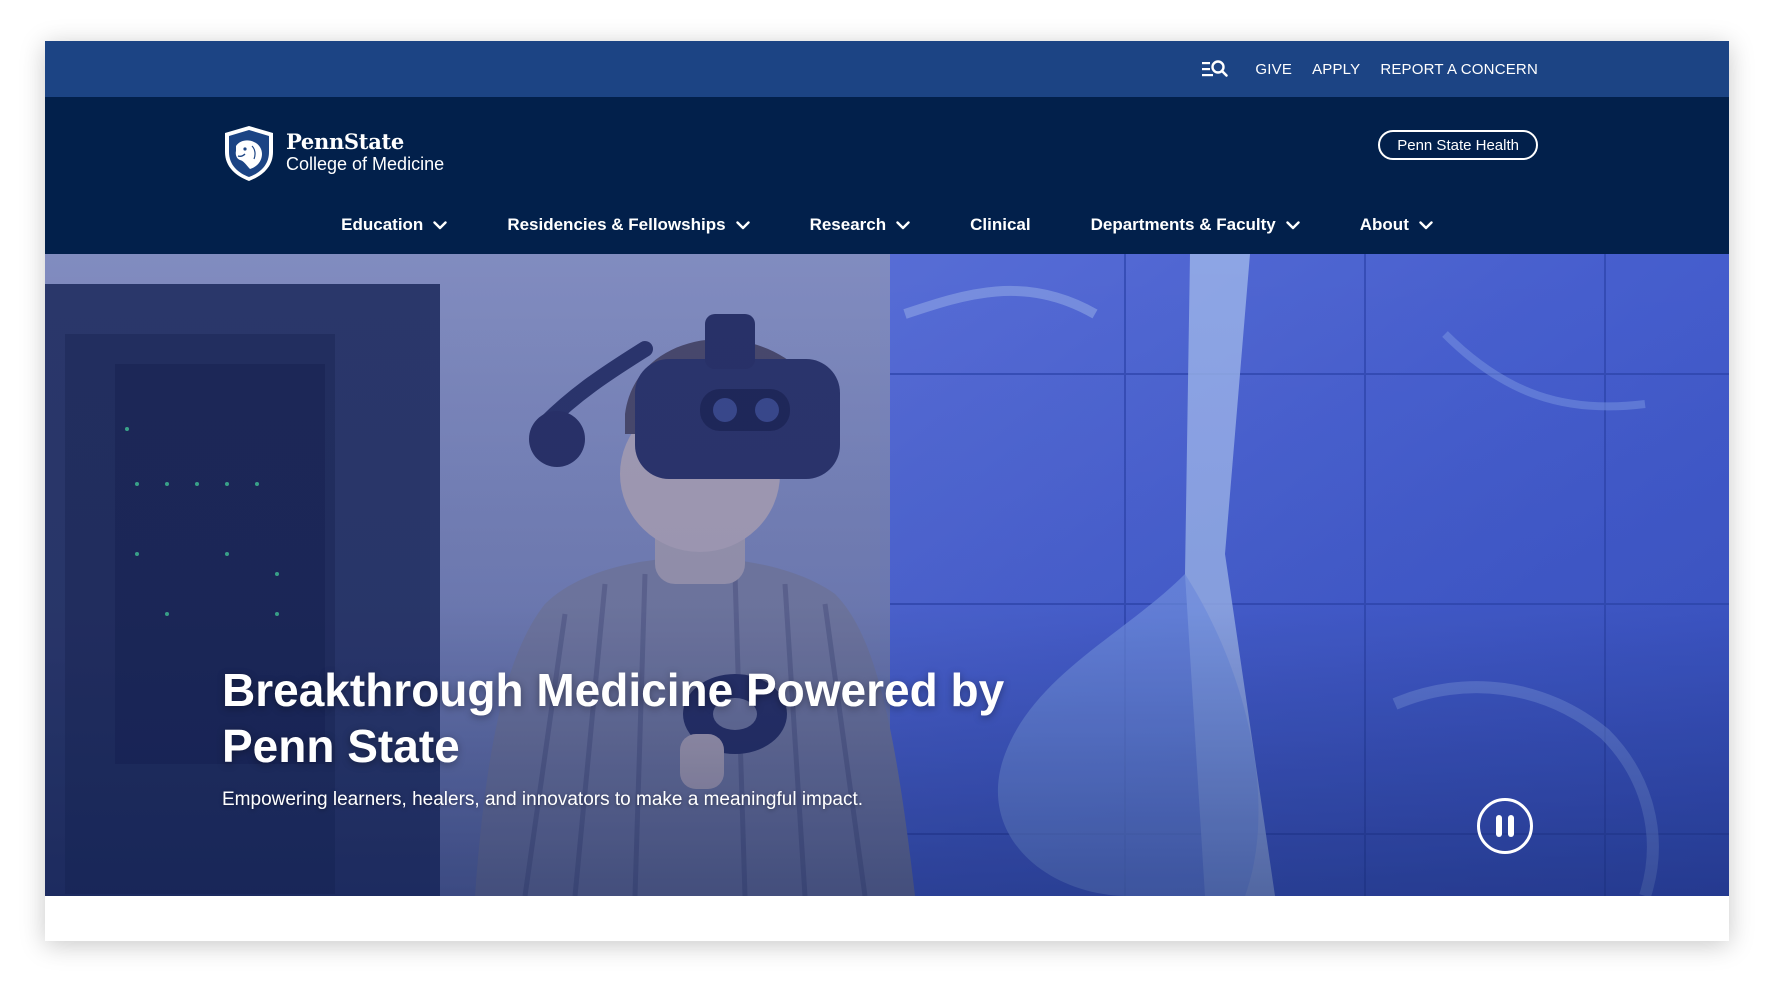  Describe the element at coordinates (887, 69) in the screenshot. I see `utility-bar: GIVE APPLY REPORT A CONCERN` at that location.